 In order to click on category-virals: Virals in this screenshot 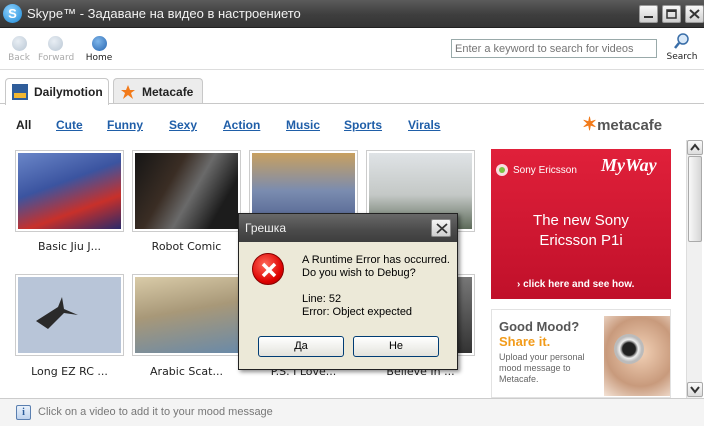, I will do `click(424, 125)`.